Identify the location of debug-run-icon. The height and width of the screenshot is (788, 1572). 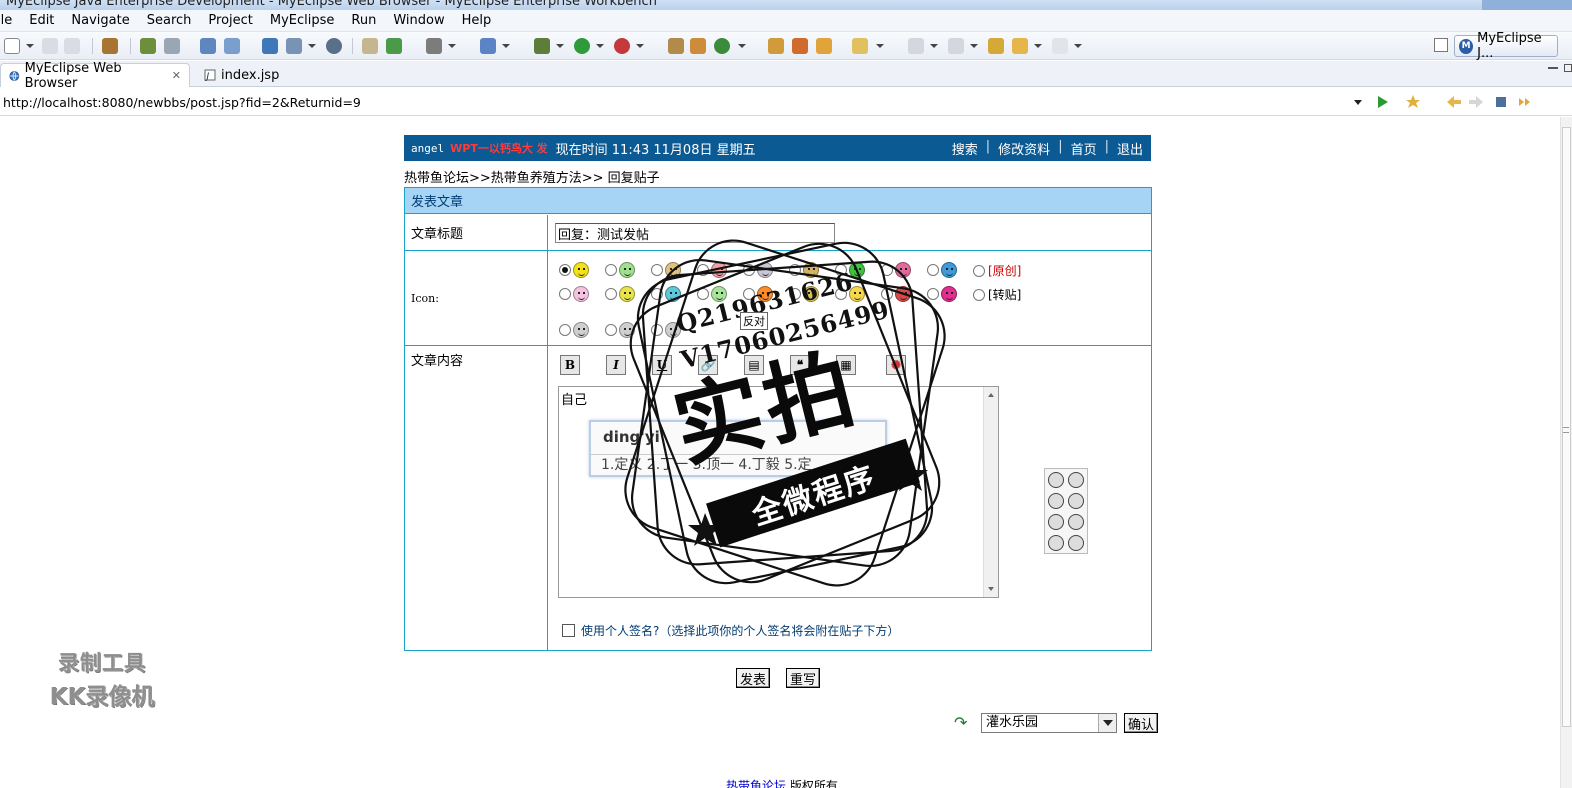
(542, 46).